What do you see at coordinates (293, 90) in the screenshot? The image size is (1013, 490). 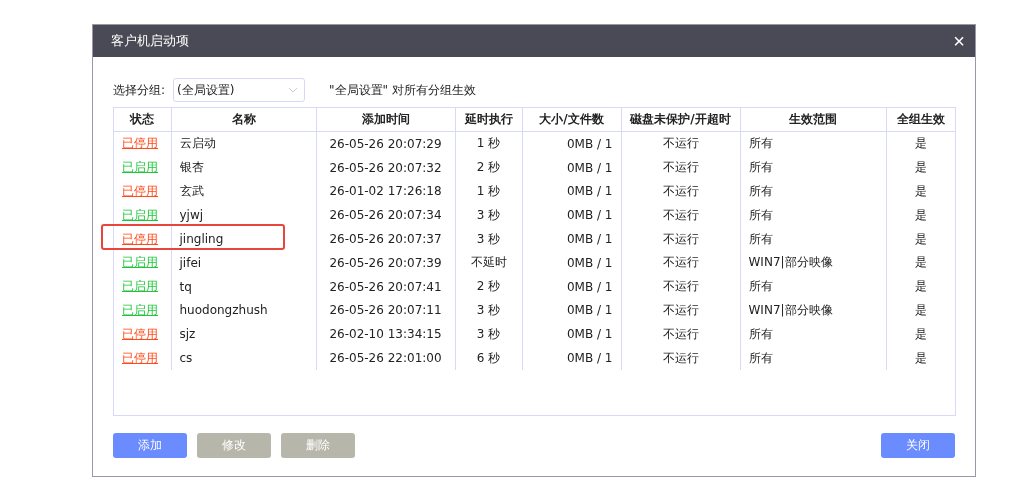 I see `chevron-icon` at bounding box center [293, 90].